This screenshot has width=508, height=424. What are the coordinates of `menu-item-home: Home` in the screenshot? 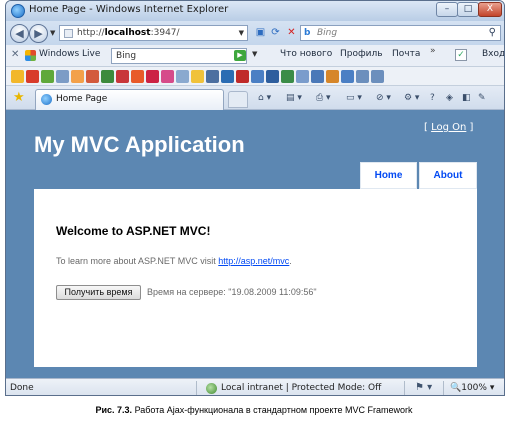 It's located at (388, 175).